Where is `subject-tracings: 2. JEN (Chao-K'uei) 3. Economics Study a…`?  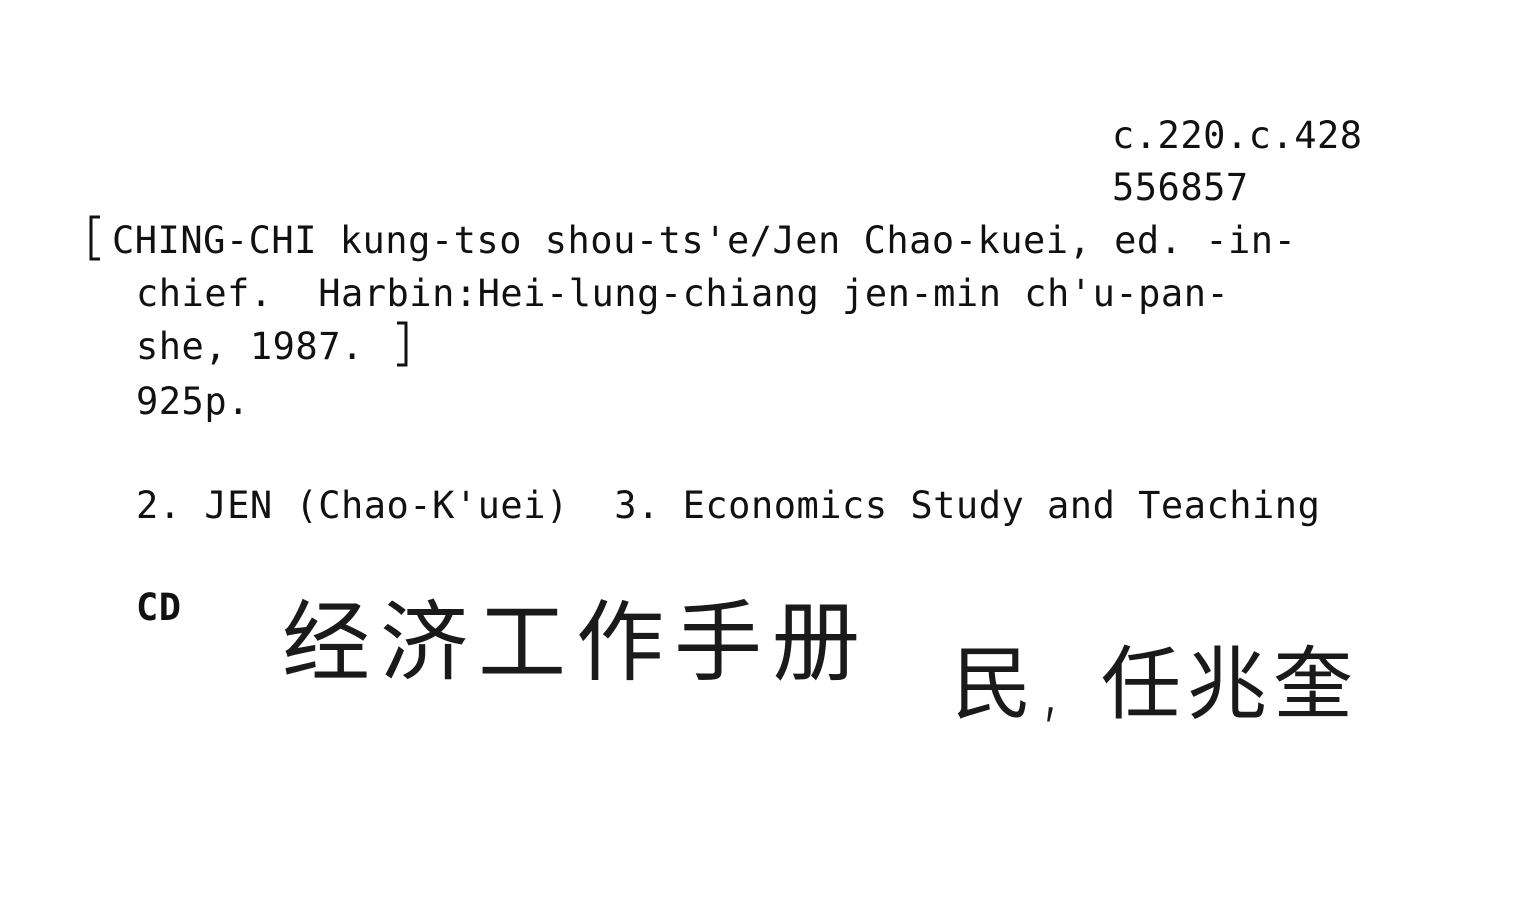 subject-tracings: 2. JEN (Chao-K'uei) 3. Economics Study a… is located at coordinates (728, 505).